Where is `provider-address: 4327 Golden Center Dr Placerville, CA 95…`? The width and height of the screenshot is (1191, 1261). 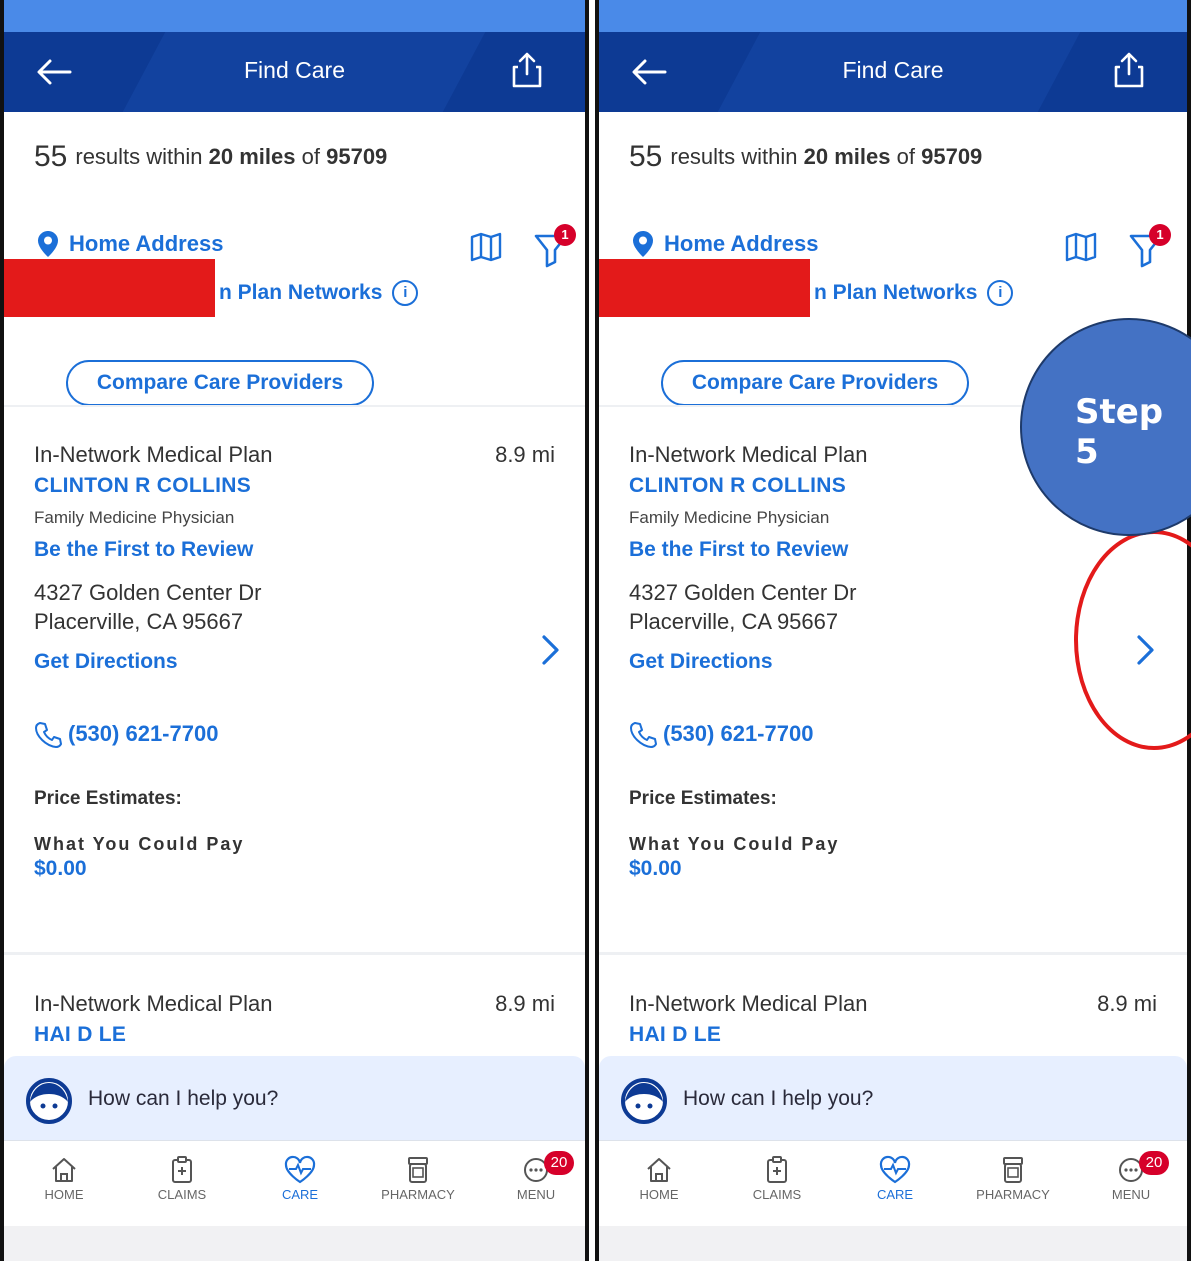 provider-address: 4327 Golden Center Dr Placerville, CA 95… is located at coordinates (148, 607).